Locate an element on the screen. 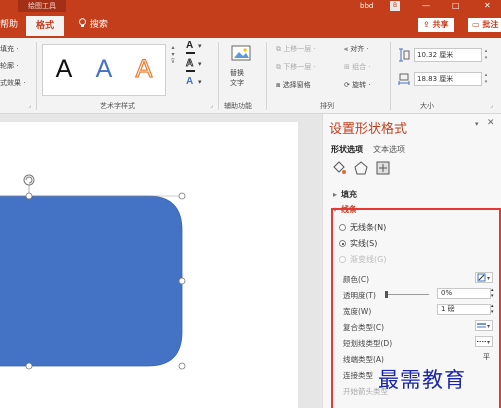 Image resolution: width=501 pixels, height=408 pixels. align-button: ⫷ 对齐 · is located at coordinates (356, 49).